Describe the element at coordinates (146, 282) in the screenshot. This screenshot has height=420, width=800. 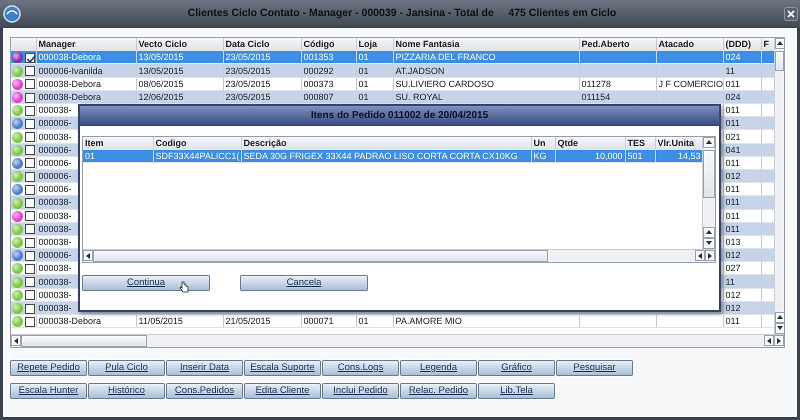
I see `dialog-button: Continua` at that location.